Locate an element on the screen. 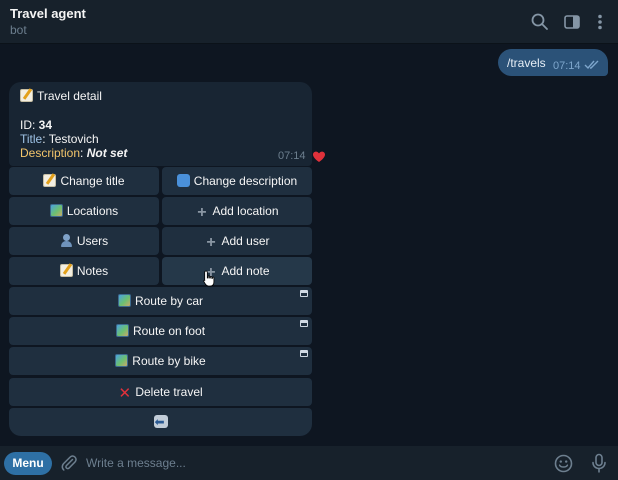 The height and width of the screenshot is (480, 618). outgoing-message-text: /travels is located at coordinates (526, 63).